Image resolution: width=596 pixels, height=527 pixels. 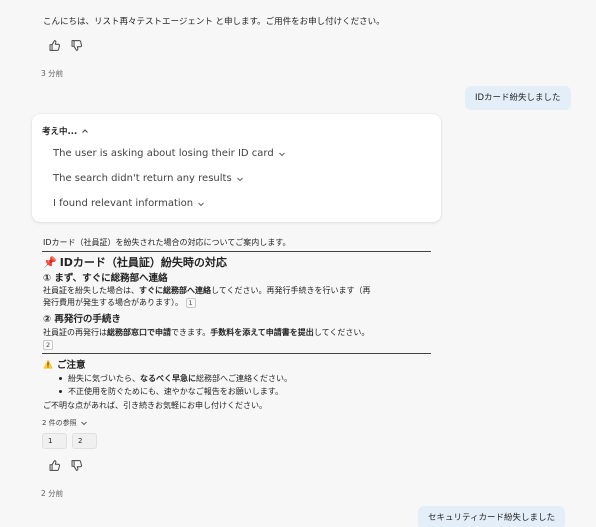 I want to click on caution-bullet-2: 不正使用を防ぐためにも、速やかなご報告をお願いします。, so click(x=171, y=391).